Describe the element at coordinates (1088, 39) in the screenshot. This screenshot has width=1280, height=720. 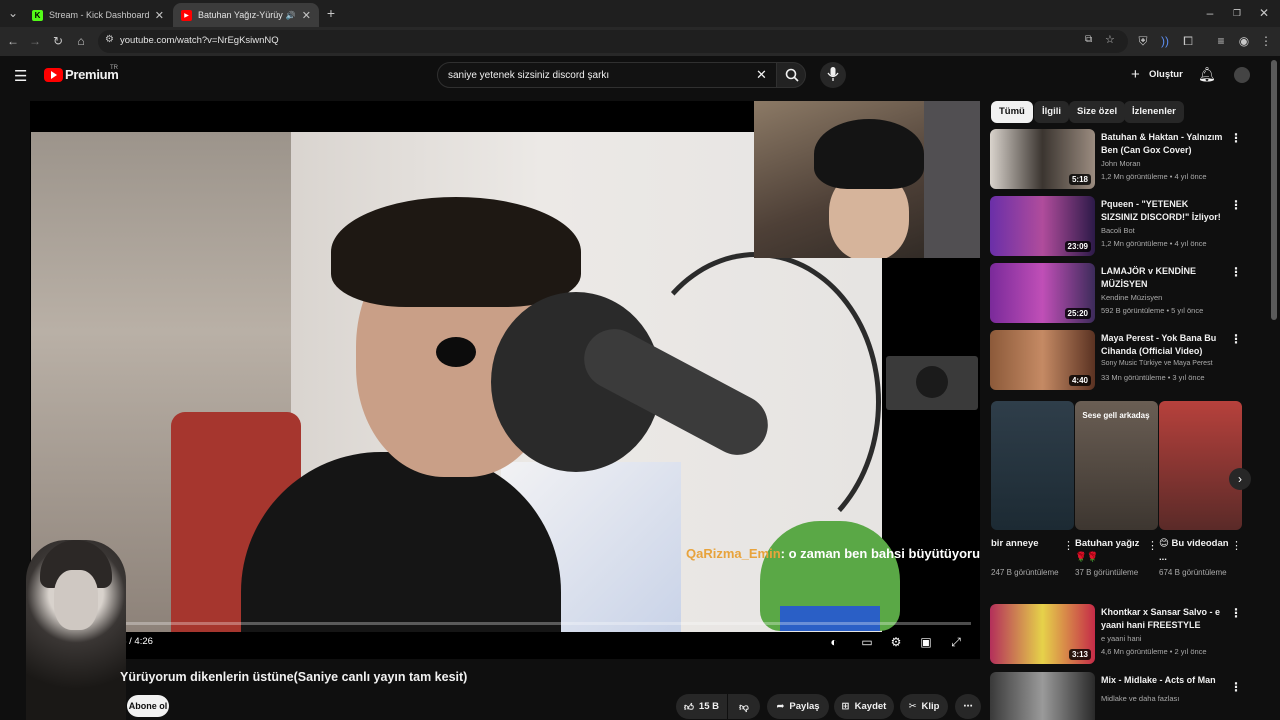
I see `install-app-icon: ⧉` at that location.